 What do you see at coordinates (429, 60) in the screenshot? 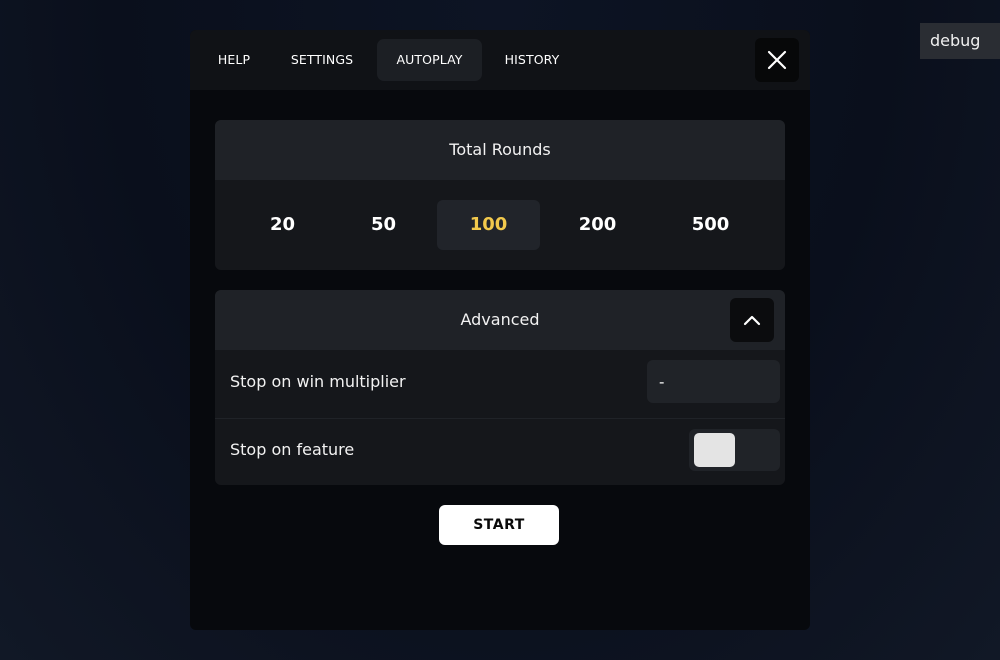
I see `tab-autoplay: AUTOPLAY` at bounding box center [429, 60].